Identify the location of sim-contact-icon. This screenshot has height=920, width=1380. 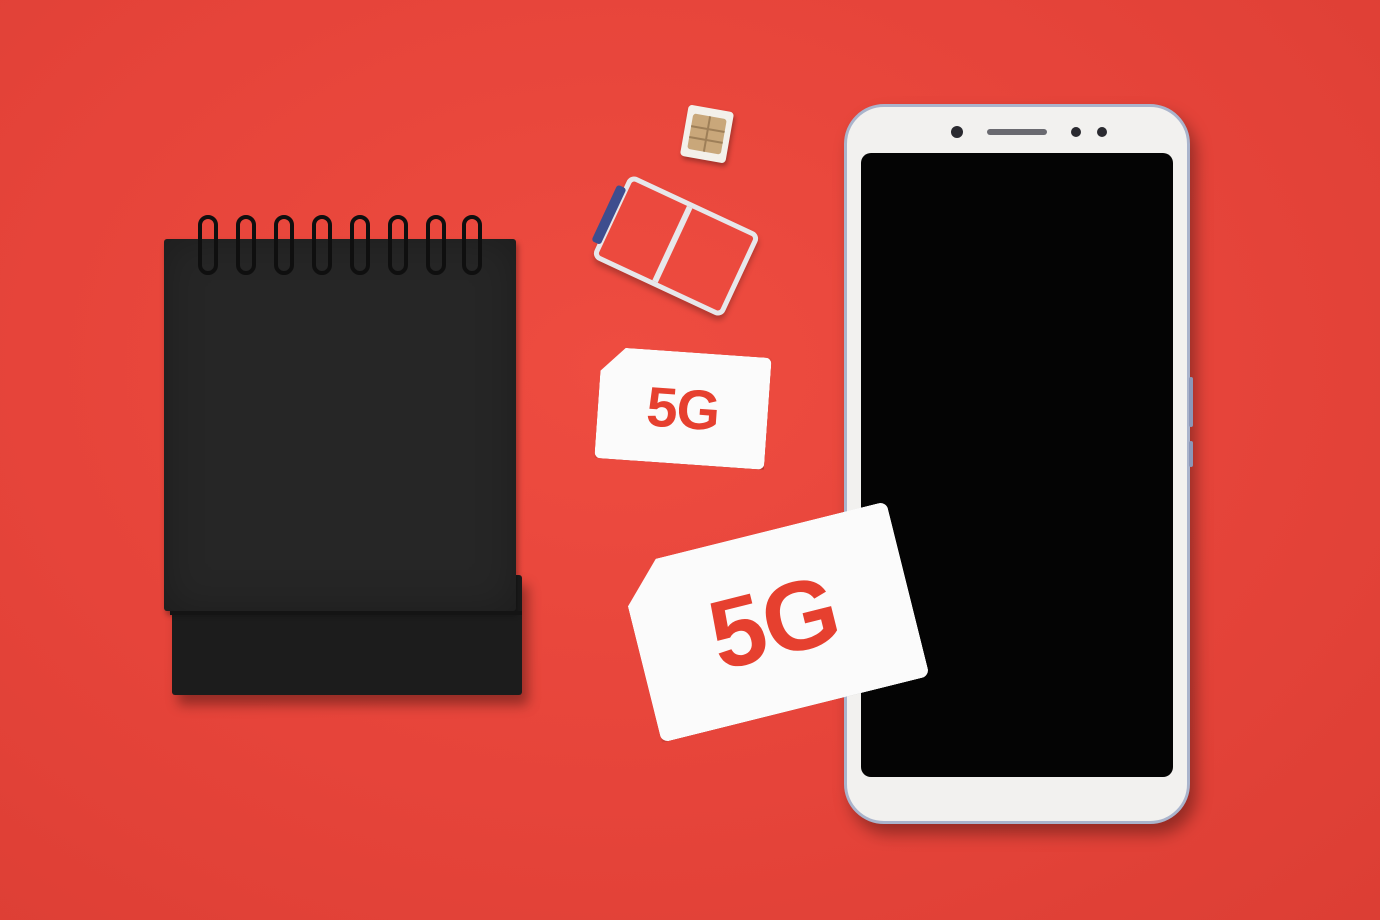
(707, 134).